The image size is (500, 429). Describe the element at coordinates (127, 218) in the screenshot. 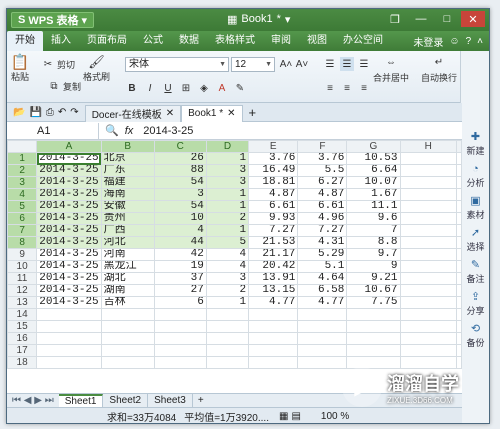

I see `grid-cell: 贵州` at that location.